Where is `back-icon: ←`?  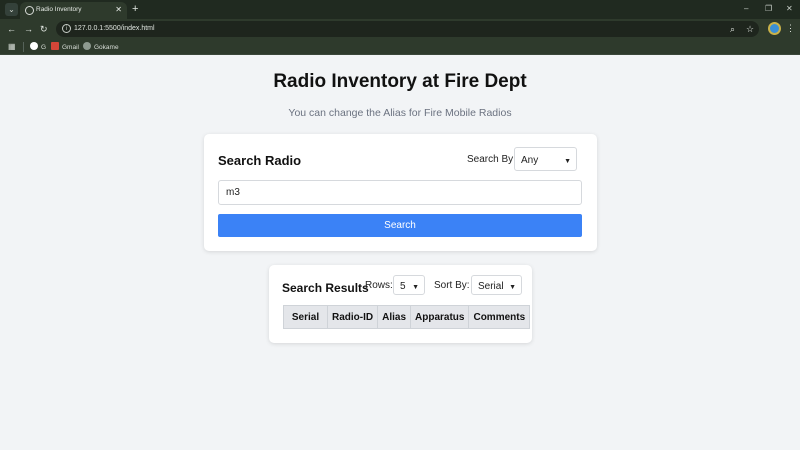
back-icon: ← is located at coordinates (11, 29).